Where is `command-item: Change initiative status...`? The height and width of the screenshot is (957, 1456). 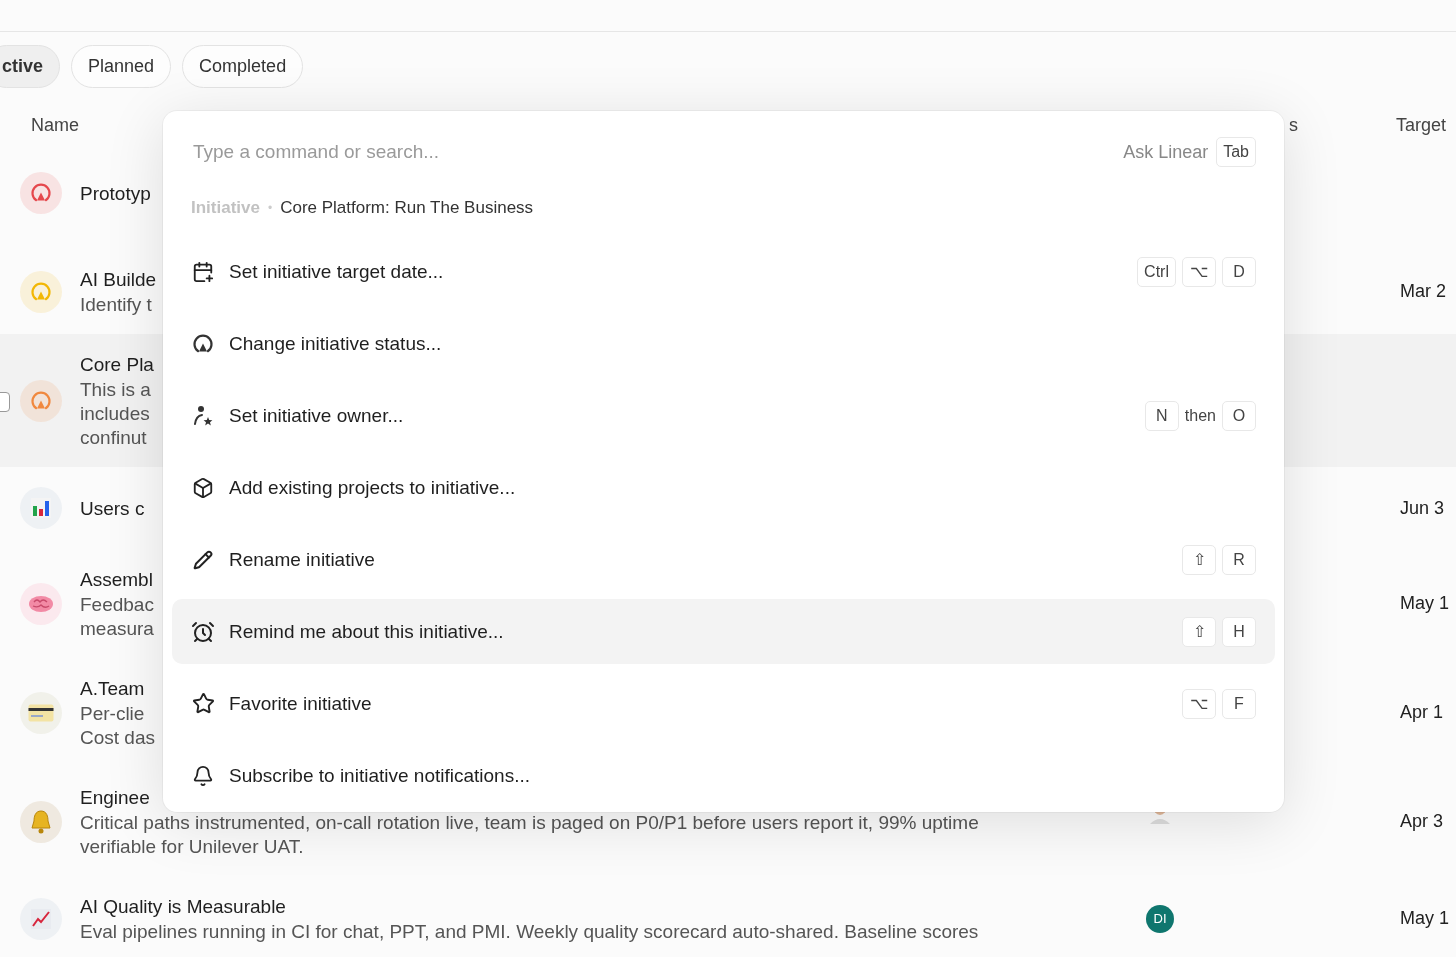
command-item: Change initiative status... is located at coordinates (723, 343).